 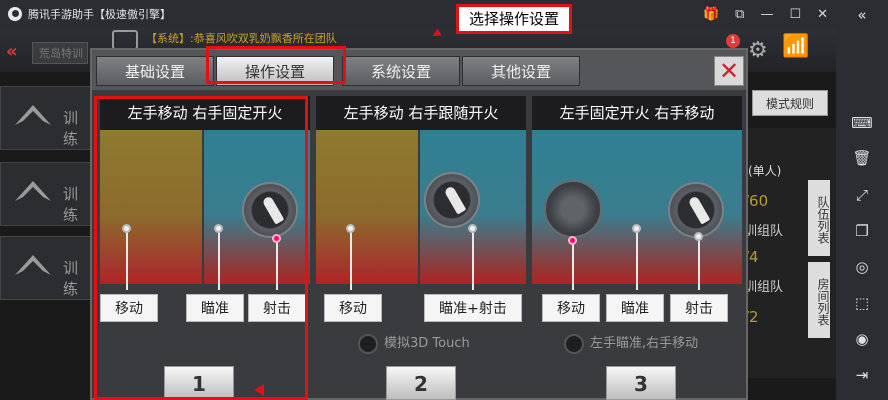 I want to click on window-controls: 🎁 ⧉ — ☐ ✕, so click(x=765, y=14).